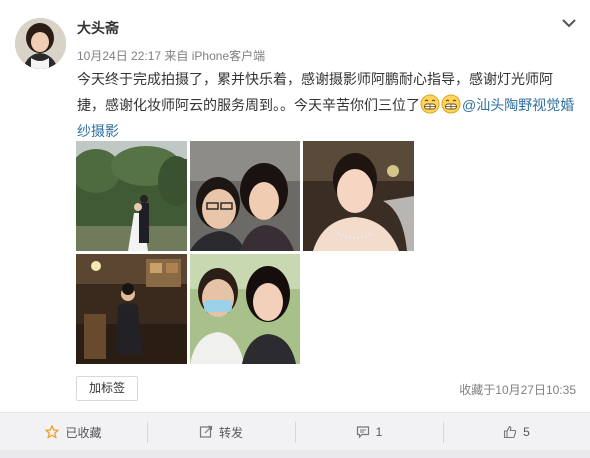  Describe the element at coordinates (245, 196) in the screenshot. I see `photo-selfie-couple` at that location.